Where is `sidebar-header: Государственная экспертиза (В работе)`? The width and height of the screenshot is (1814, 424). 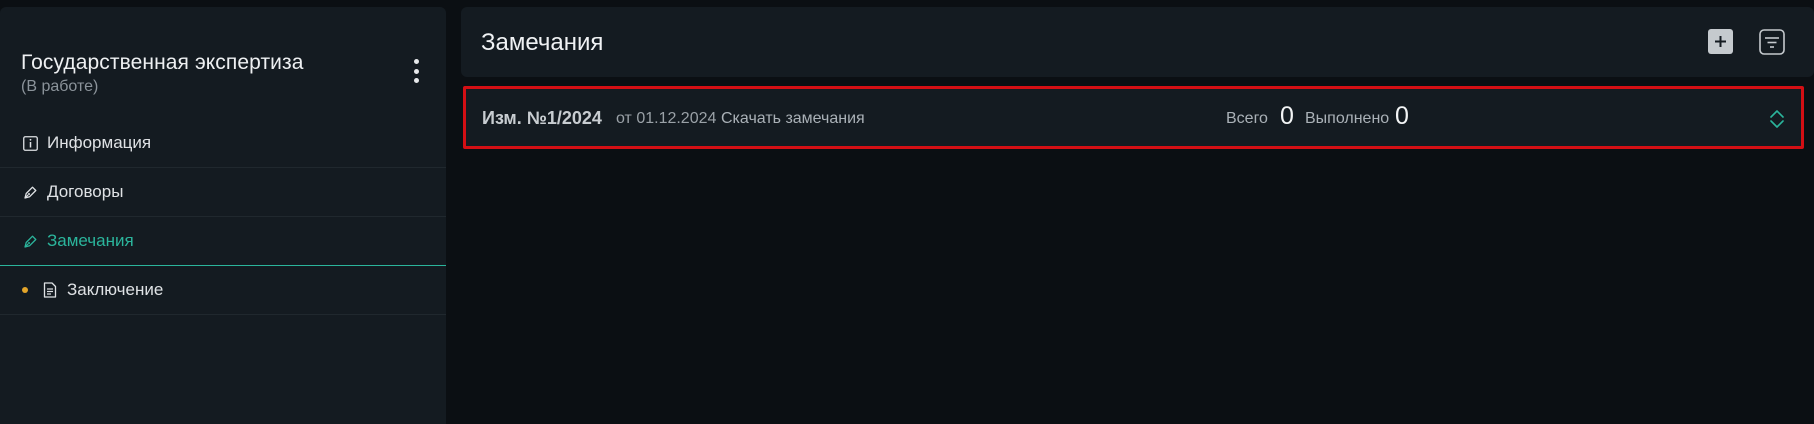
sidebar-header: Государственная экспертиза (В работе) is located at coordinates (223, 63).